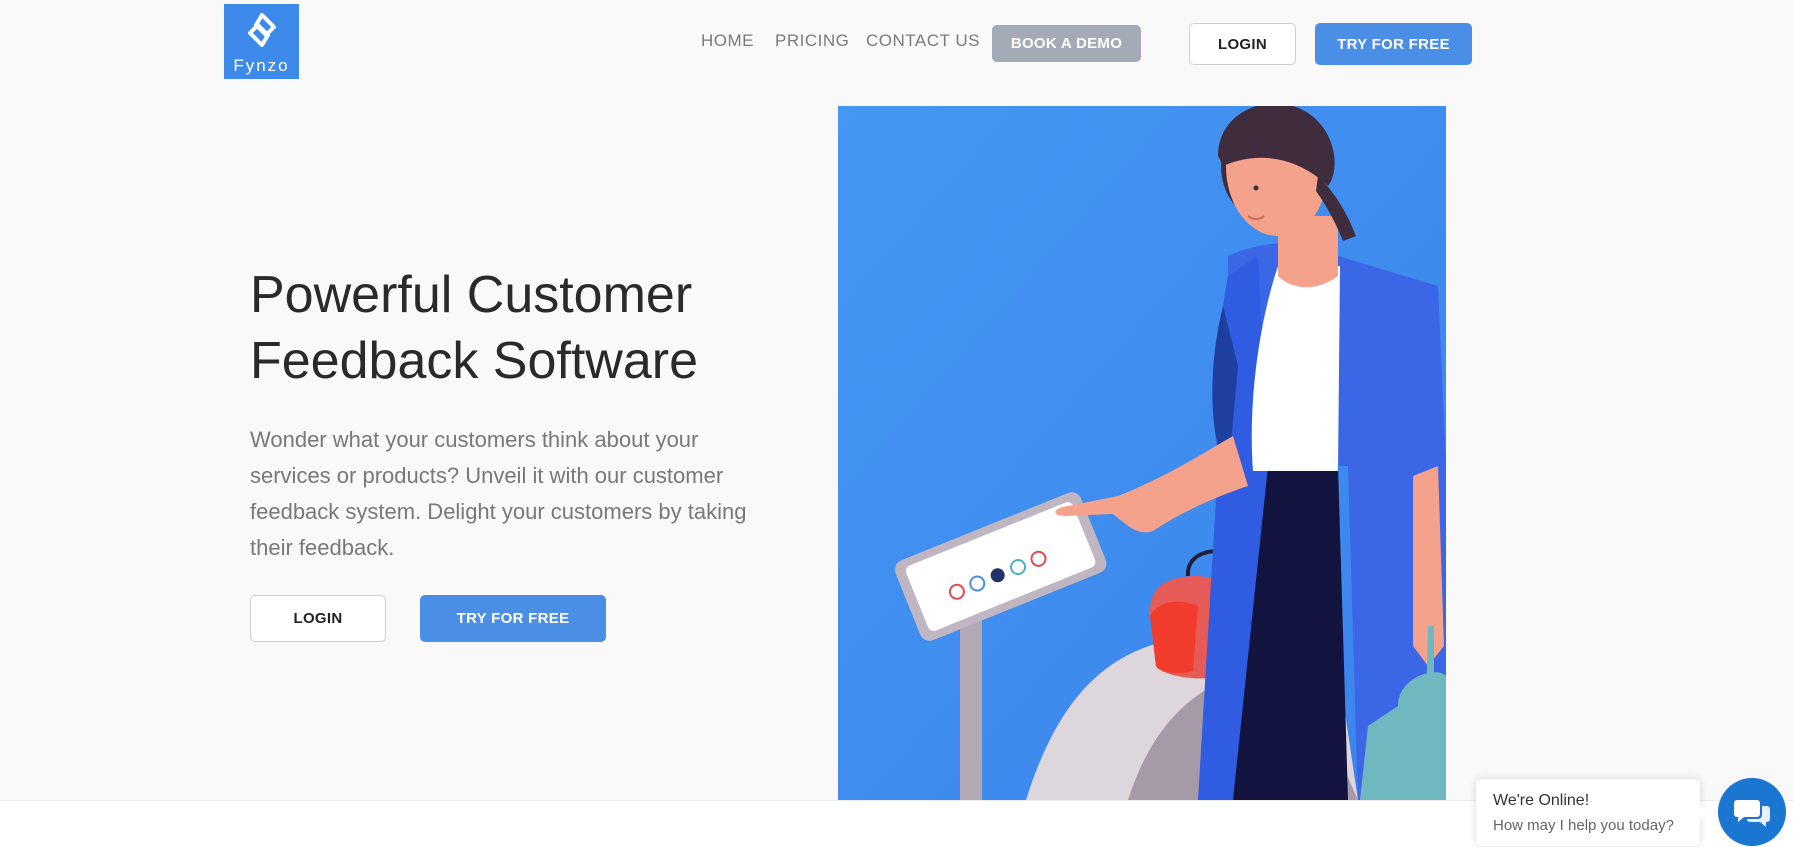  What do you see at coordinates (1393, 44) in the screenshot?
I see `header-try-free-button: TRY FOR FREE` at bounding box center [1393, 44].